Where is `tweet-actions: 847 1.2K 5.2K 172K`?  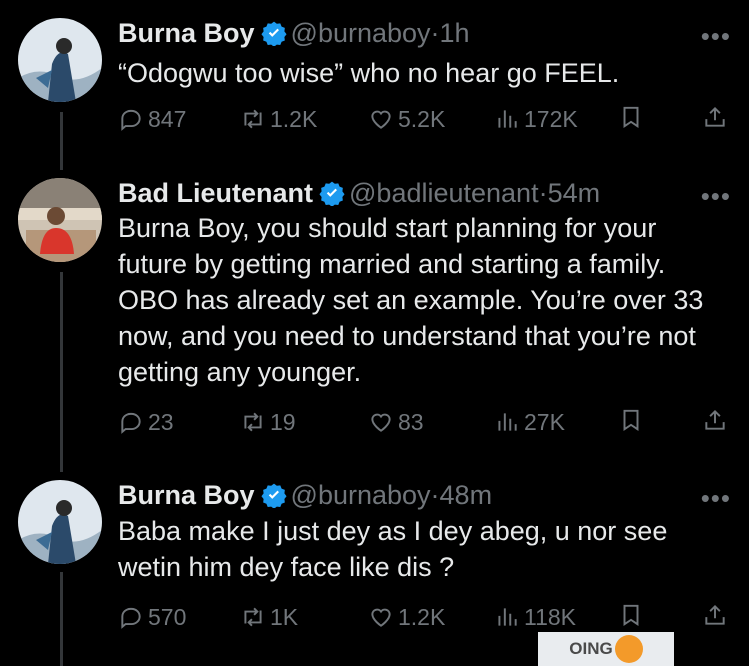 tweet-actions: 847 1.2K 5.2K 172K is located at coordinates (425, 119).